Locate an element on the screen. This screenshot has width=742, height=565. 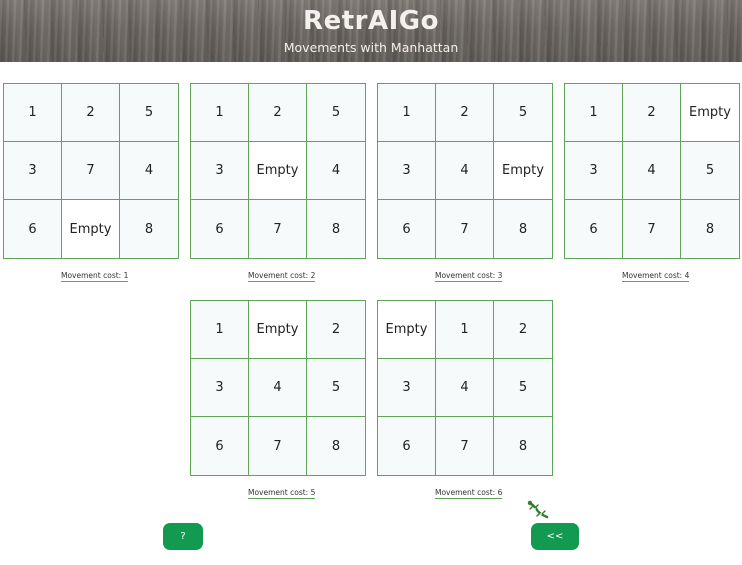
movement-cost-label-4: Movement cost: 4 is located at coordinates (656, 276).